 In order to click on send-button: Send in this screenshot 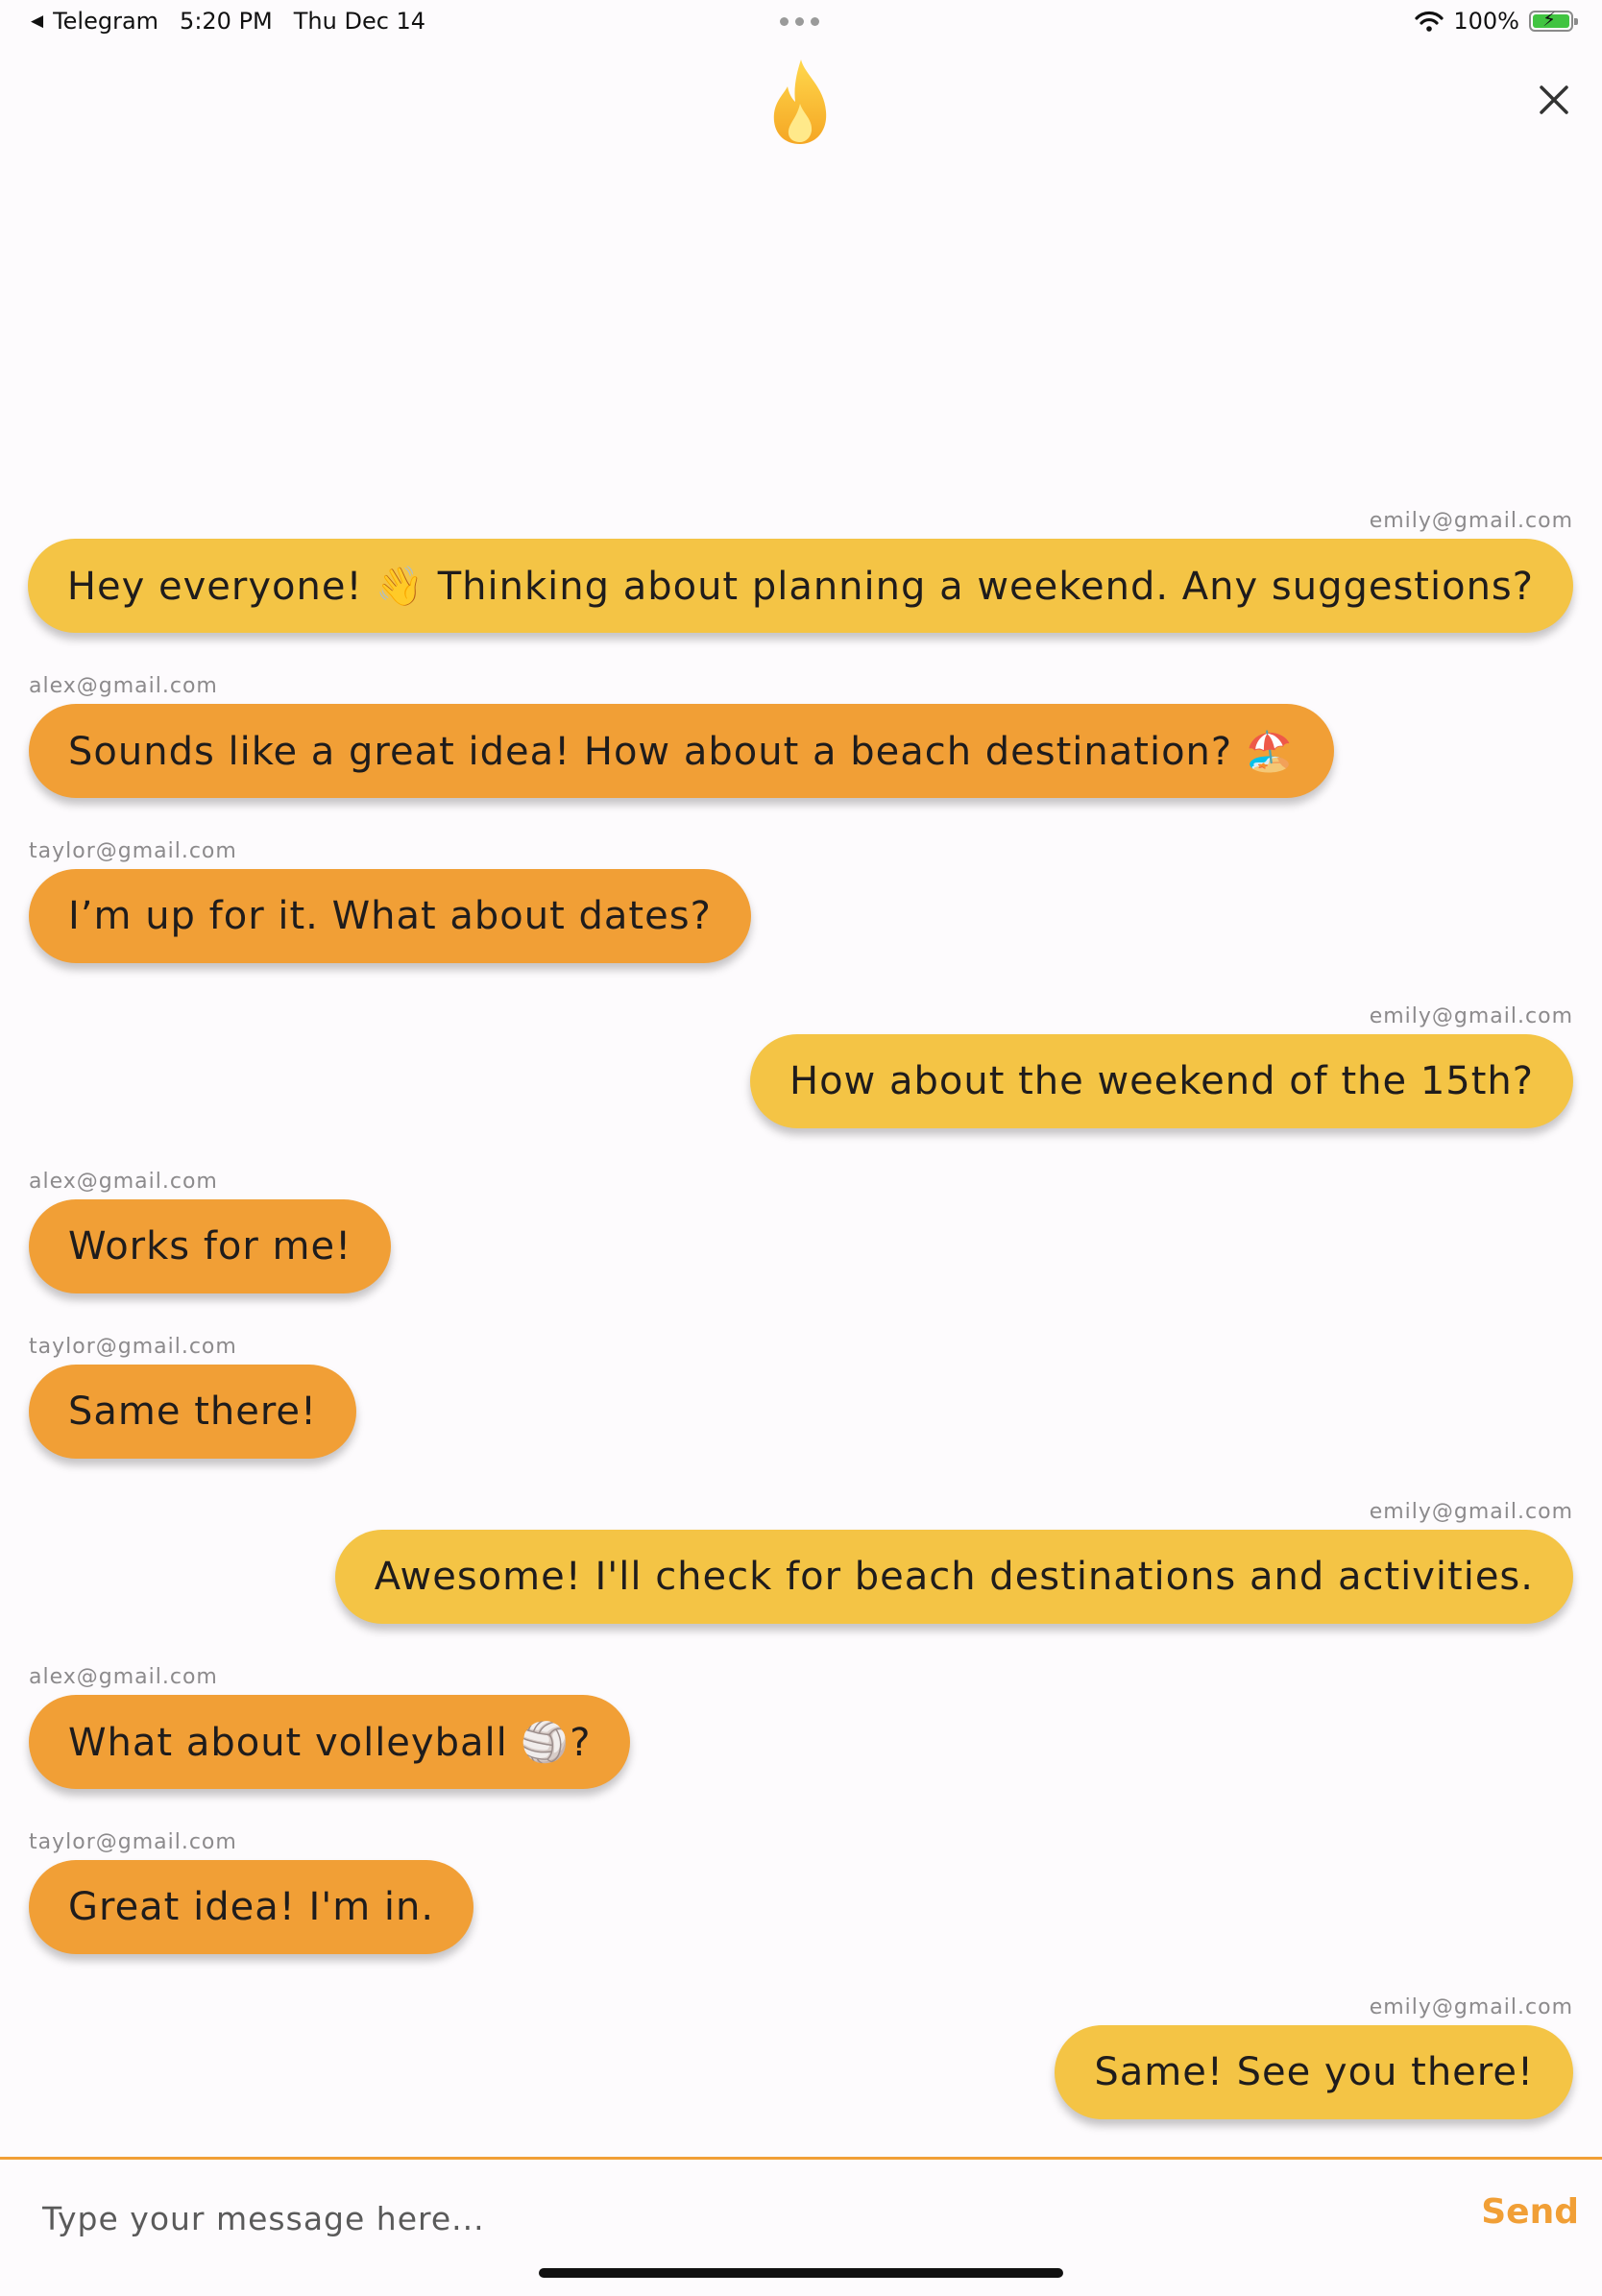, I will do `click(1530, 2212)`.